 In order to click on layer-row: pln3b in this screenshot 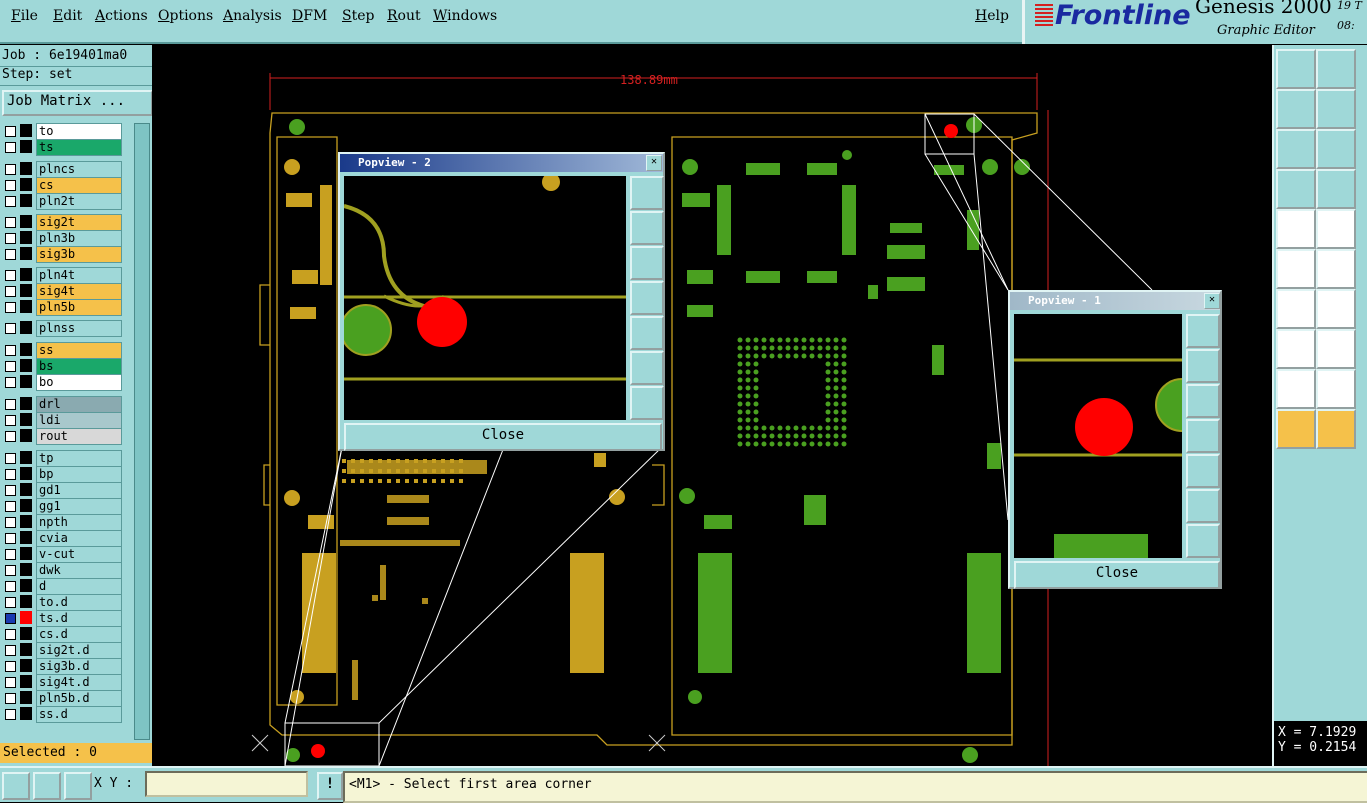, I will do `click(68, 238)`.